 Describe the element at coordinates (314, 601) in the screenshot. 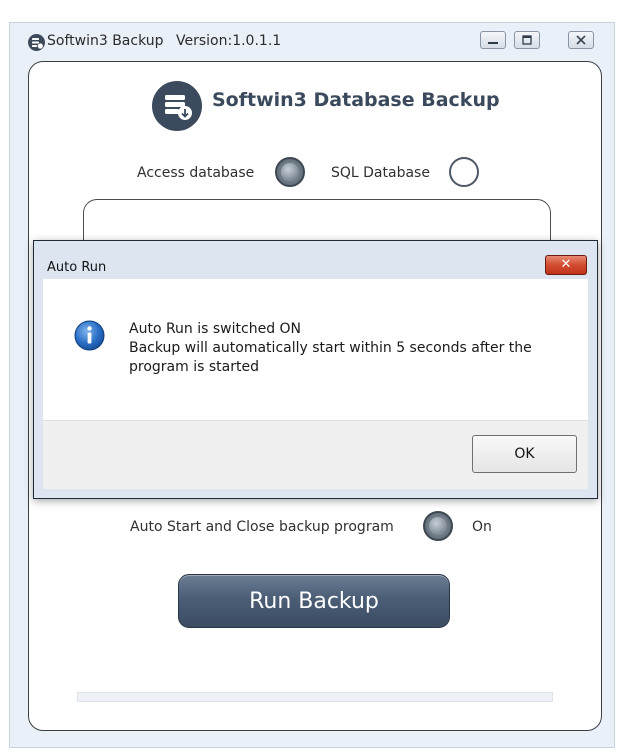

I see `run-backup-button: Run Backup` at that location.